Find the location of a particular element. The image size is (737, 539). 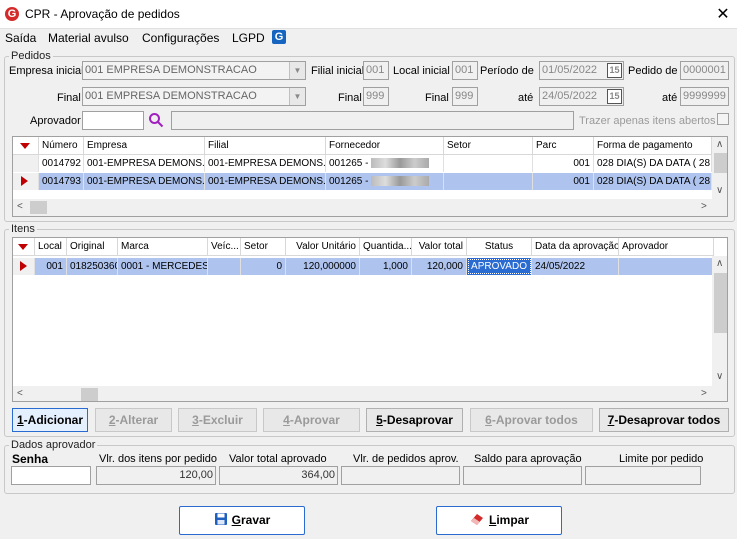

table-cell: 0182503603 is located at coordinates (92, 266).